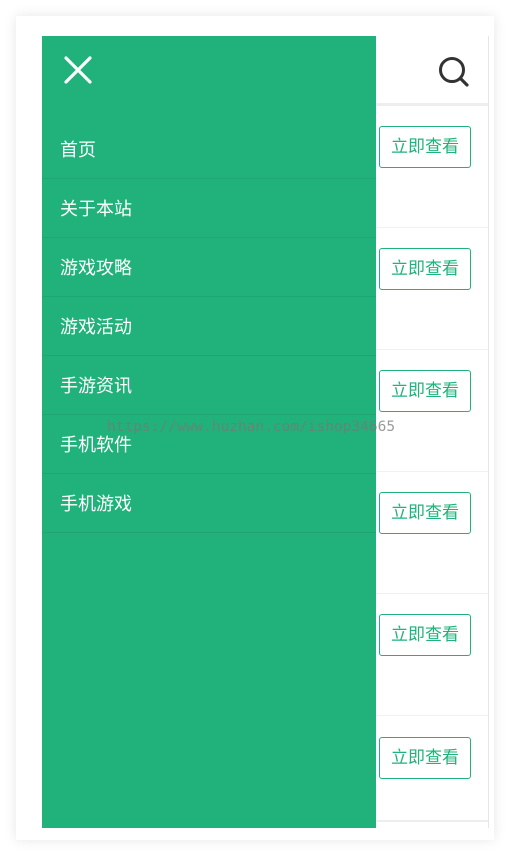  Describe the element at coordinates (251, 427) in the screenshot. I see `watermark-text: https://www.huzhan.com/ishop34665` at that location.